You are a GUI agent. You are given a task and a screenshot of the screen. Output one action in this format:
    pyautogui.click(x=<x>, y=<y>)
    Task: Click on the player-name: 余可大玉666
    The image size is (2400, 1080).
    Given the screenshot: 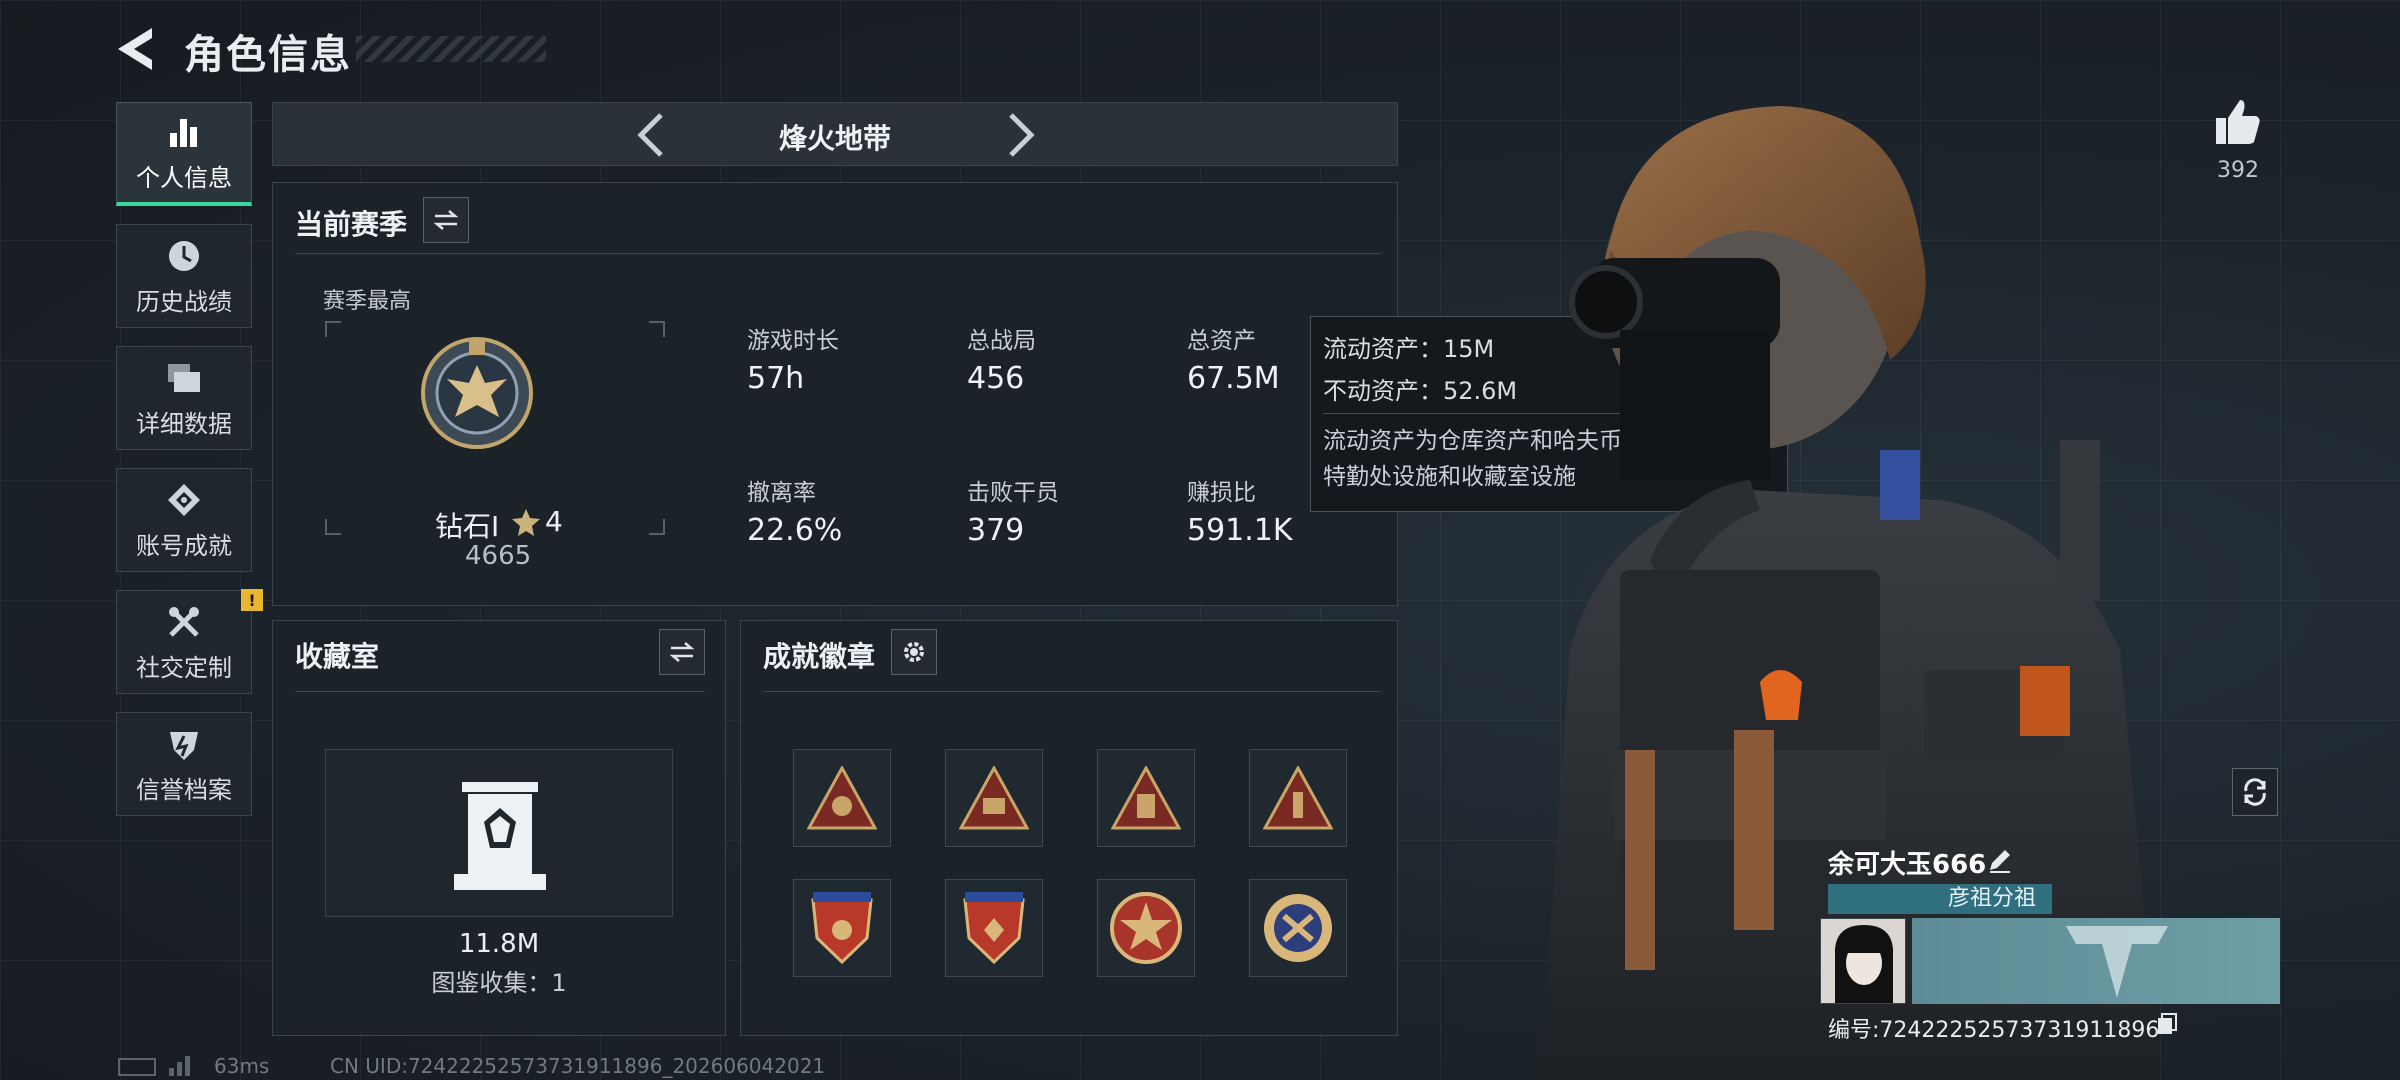 What is the action you would take?
    pyautogui.click(x=1907, y=865)
    